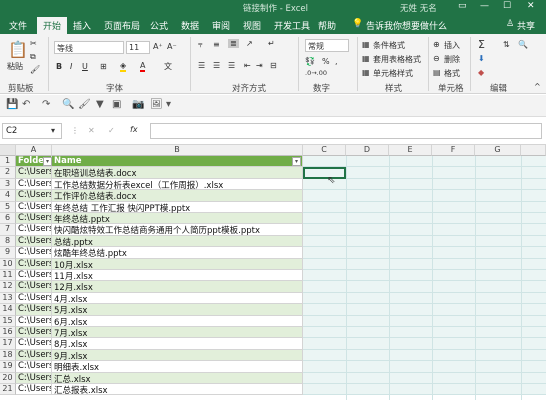 The height and width of the screenshot is (400, 546). I want to click on tab-formulas: 公式, so click(159, 25).